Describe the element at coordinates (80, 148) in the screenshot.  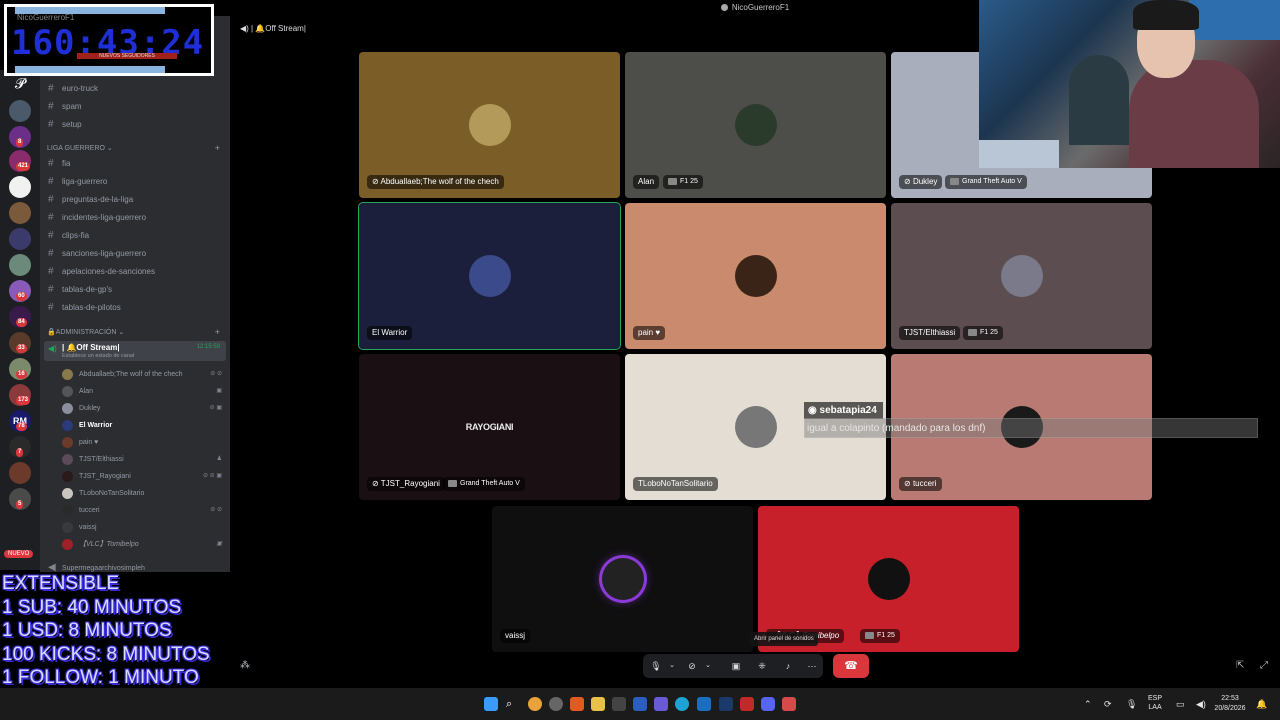
I see `category-liga-guerrero: LIGA GUERRERO ⌄` at that location.